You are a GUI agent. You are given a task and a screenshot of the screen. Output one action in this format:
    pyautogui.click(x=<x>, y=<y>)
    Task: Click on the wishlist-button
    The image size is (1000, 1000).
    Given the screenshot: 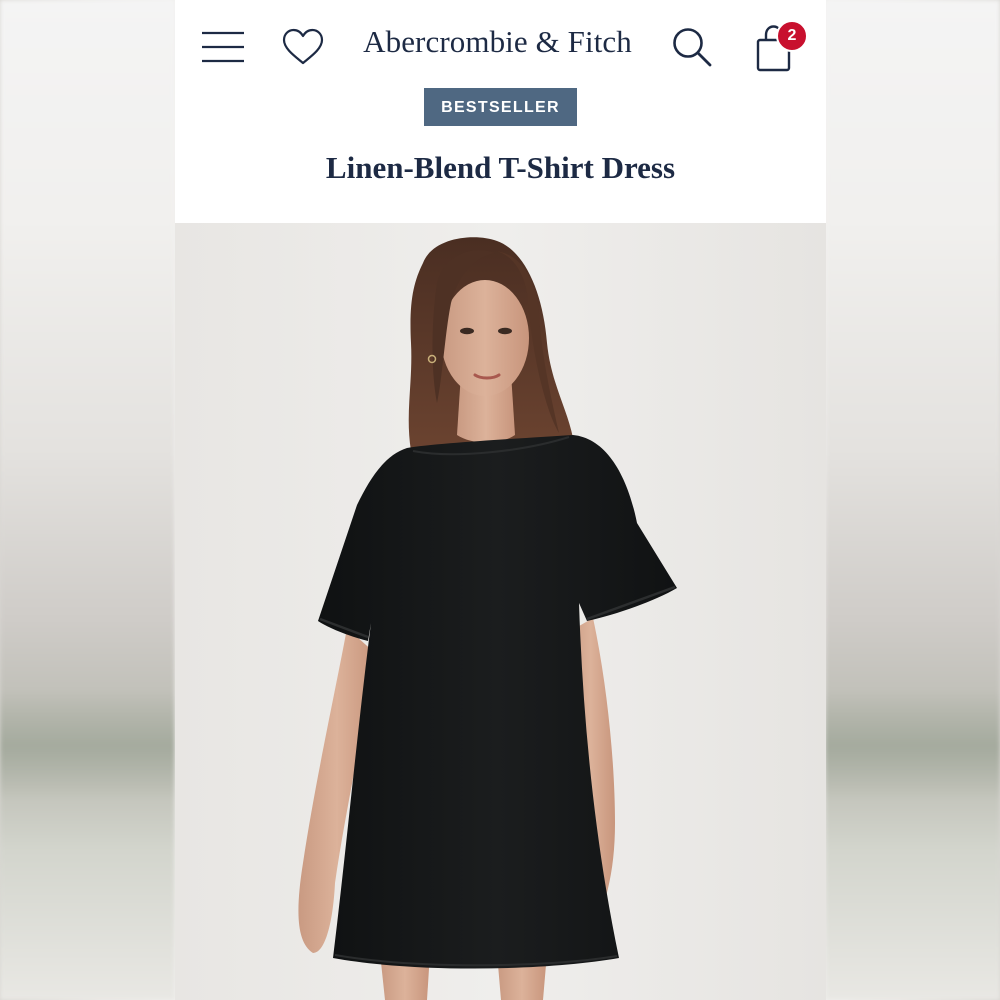 What is the action you would take?
    pyautogui.click(x=303, y=47)
    